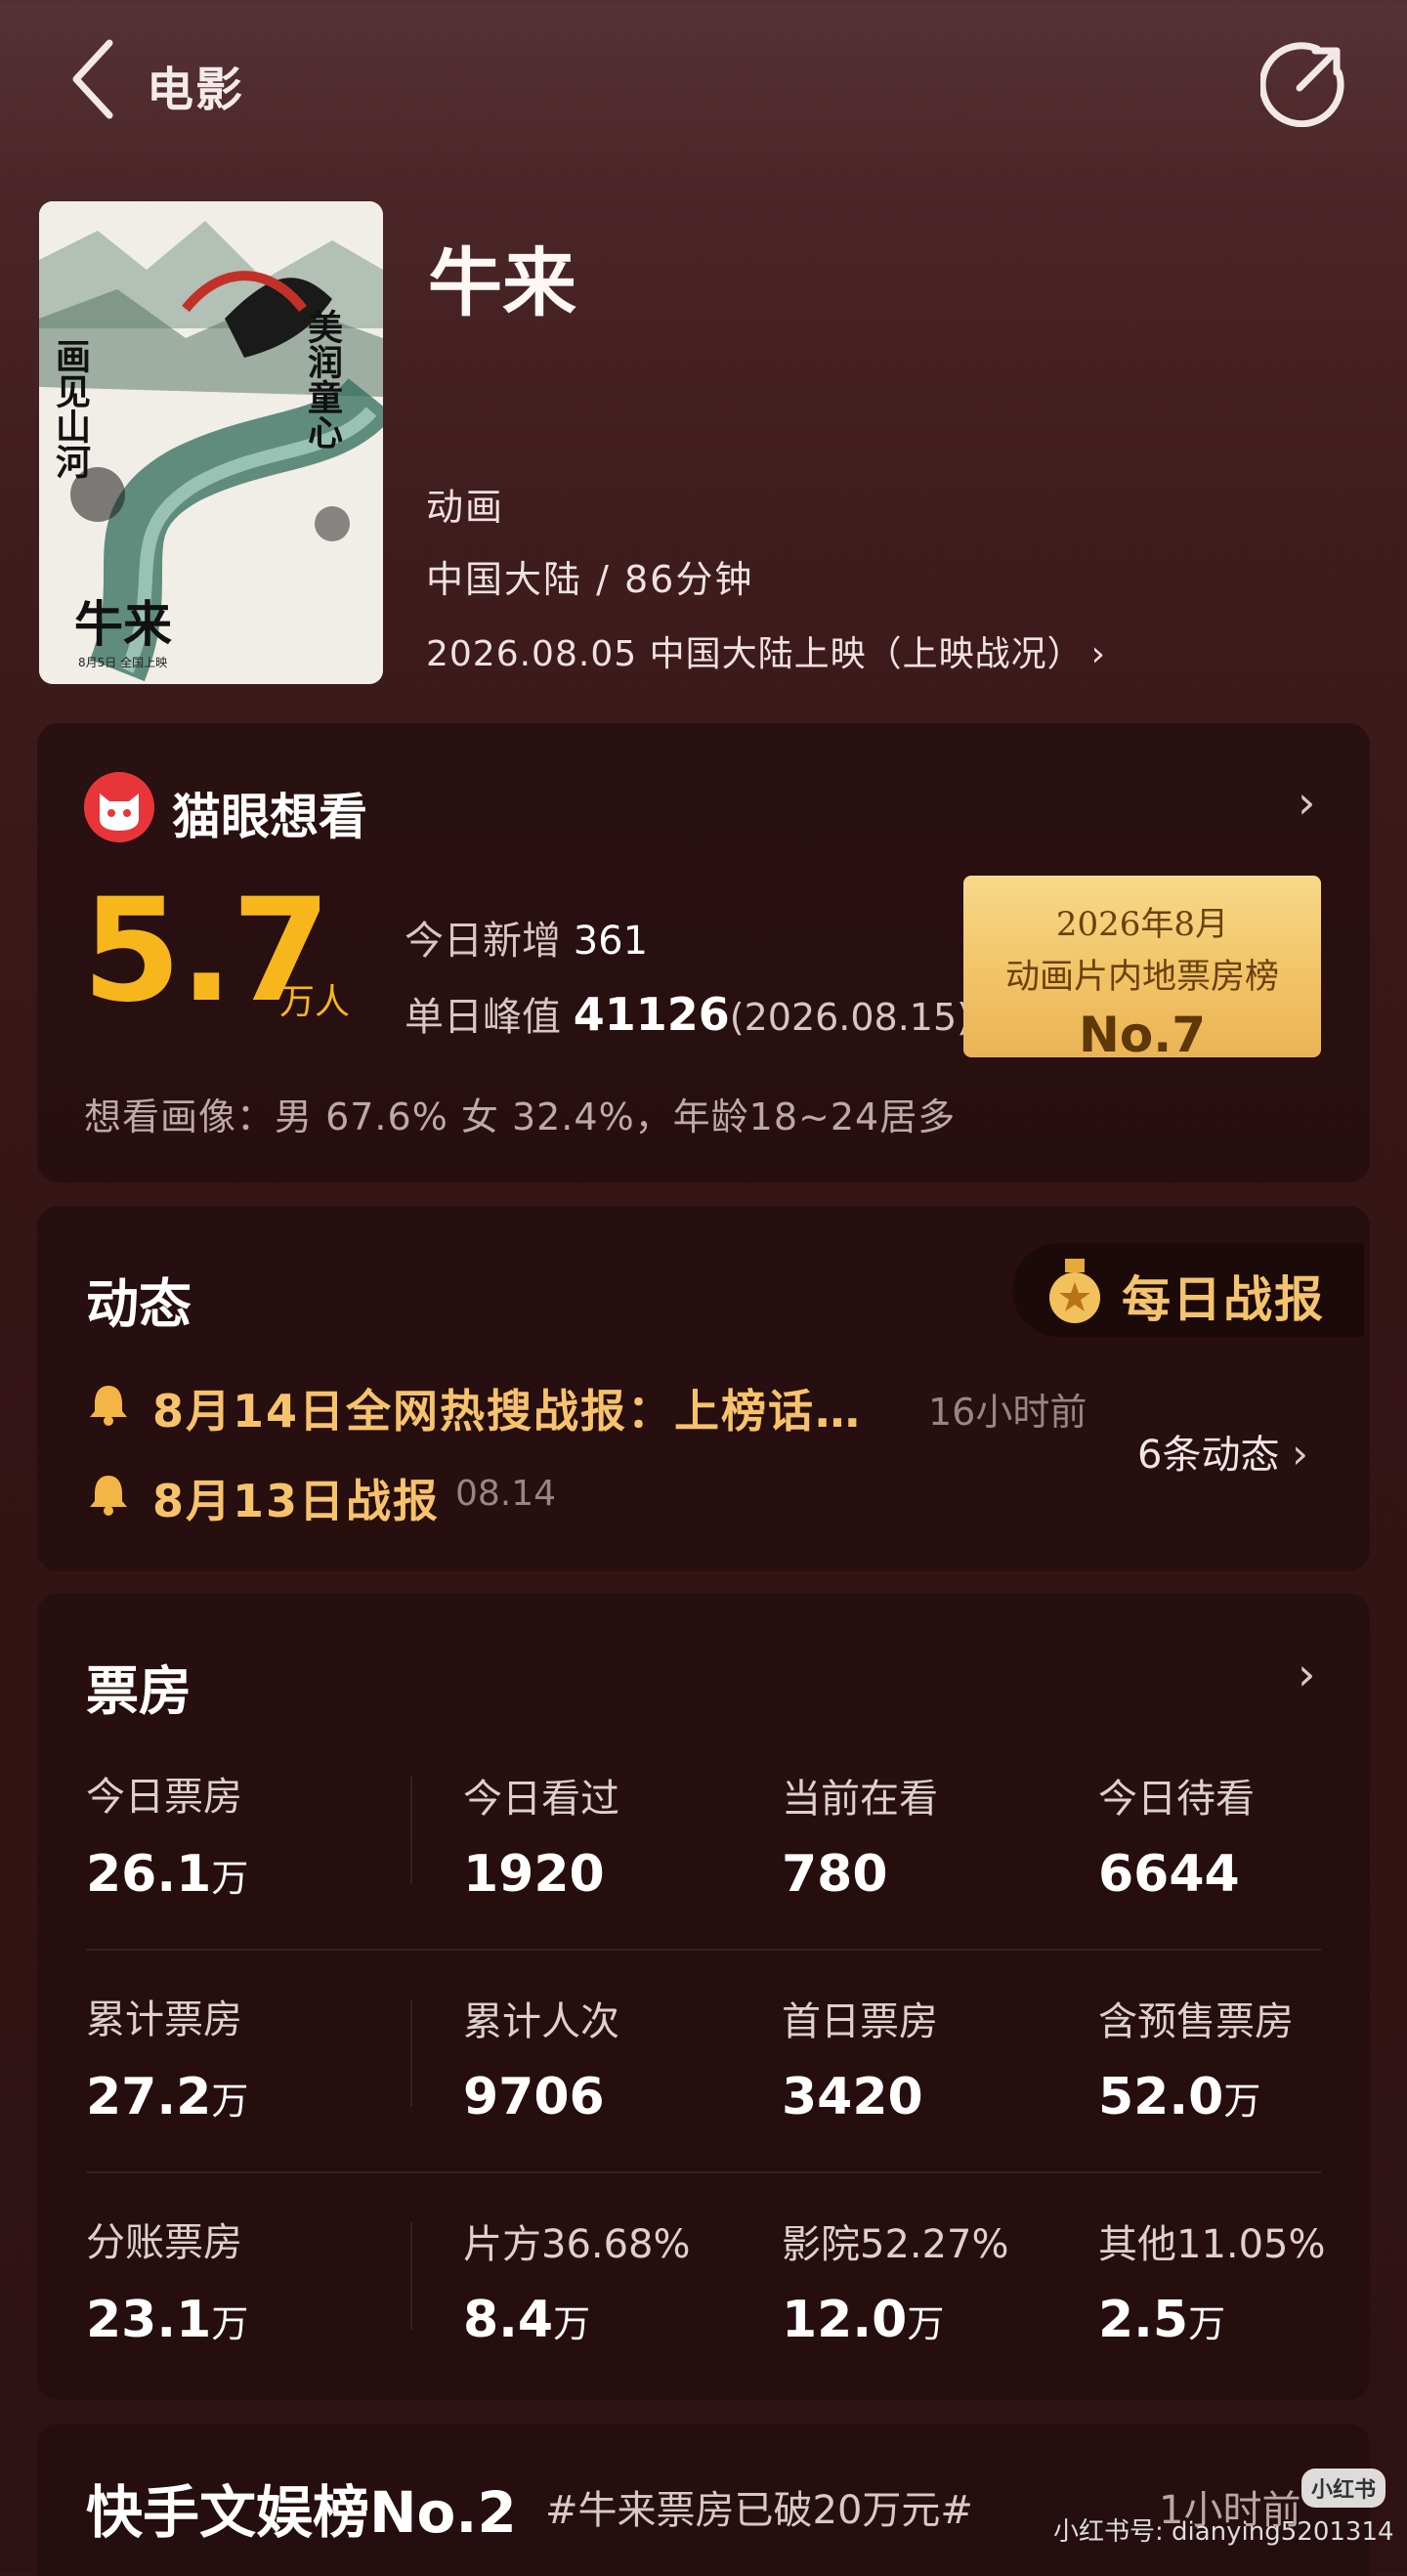 This screenshot has width=1407, height=2576. Describe the element at coordinates (483, 942) in the screenshot. I see `today-add-label: 今日新增` at that location.